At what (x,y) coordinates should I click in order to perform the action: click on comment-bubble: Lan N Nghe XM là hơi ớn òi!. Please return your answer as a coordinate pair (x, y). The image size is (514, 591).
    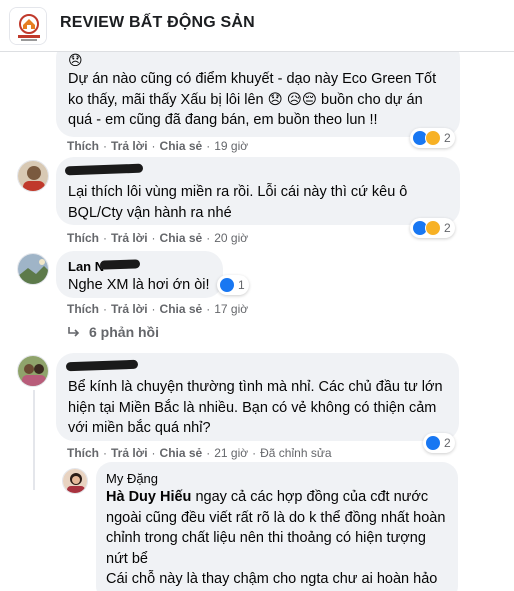
    Looking at the image, I should click on (139, 274).